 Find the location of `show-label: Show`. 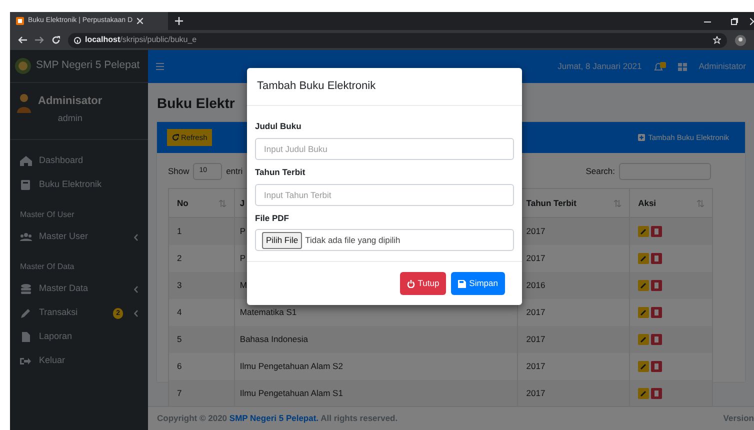

show-label: Show is located at coordinates (179, 171).